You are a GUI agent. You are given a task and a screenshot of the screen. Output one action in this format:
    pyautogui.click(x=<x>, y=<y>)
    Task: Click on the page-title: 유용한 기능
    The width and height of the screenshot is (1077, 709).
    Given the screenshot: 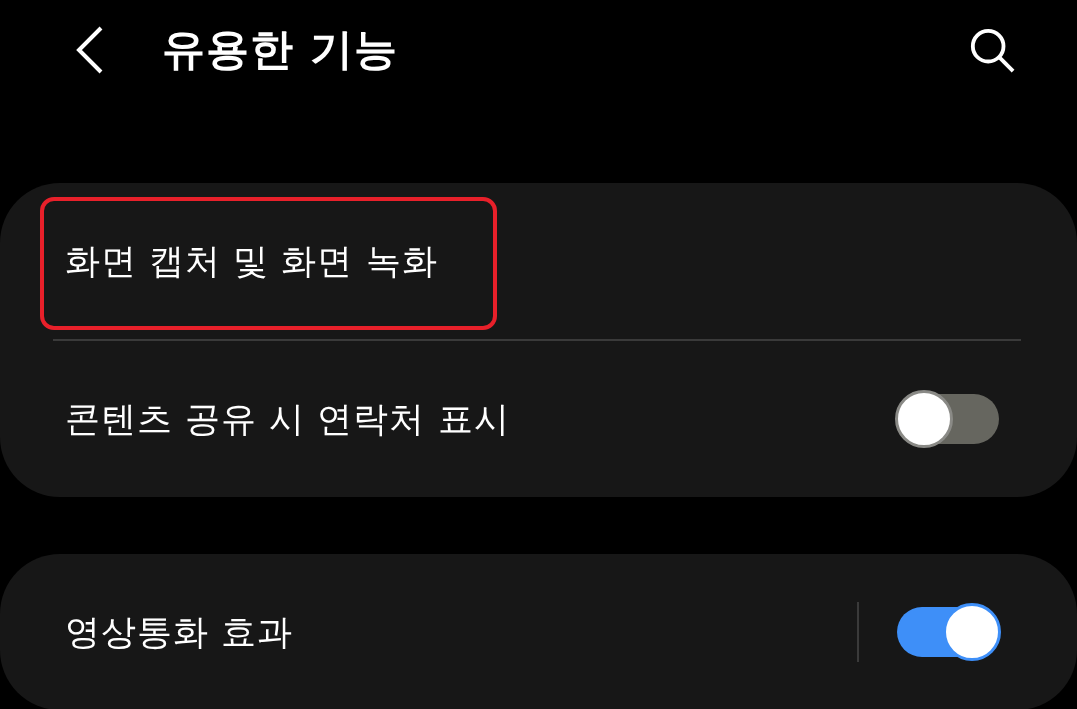 What is the action you would take?
    pyautogui.click(x=280, y=49)
    